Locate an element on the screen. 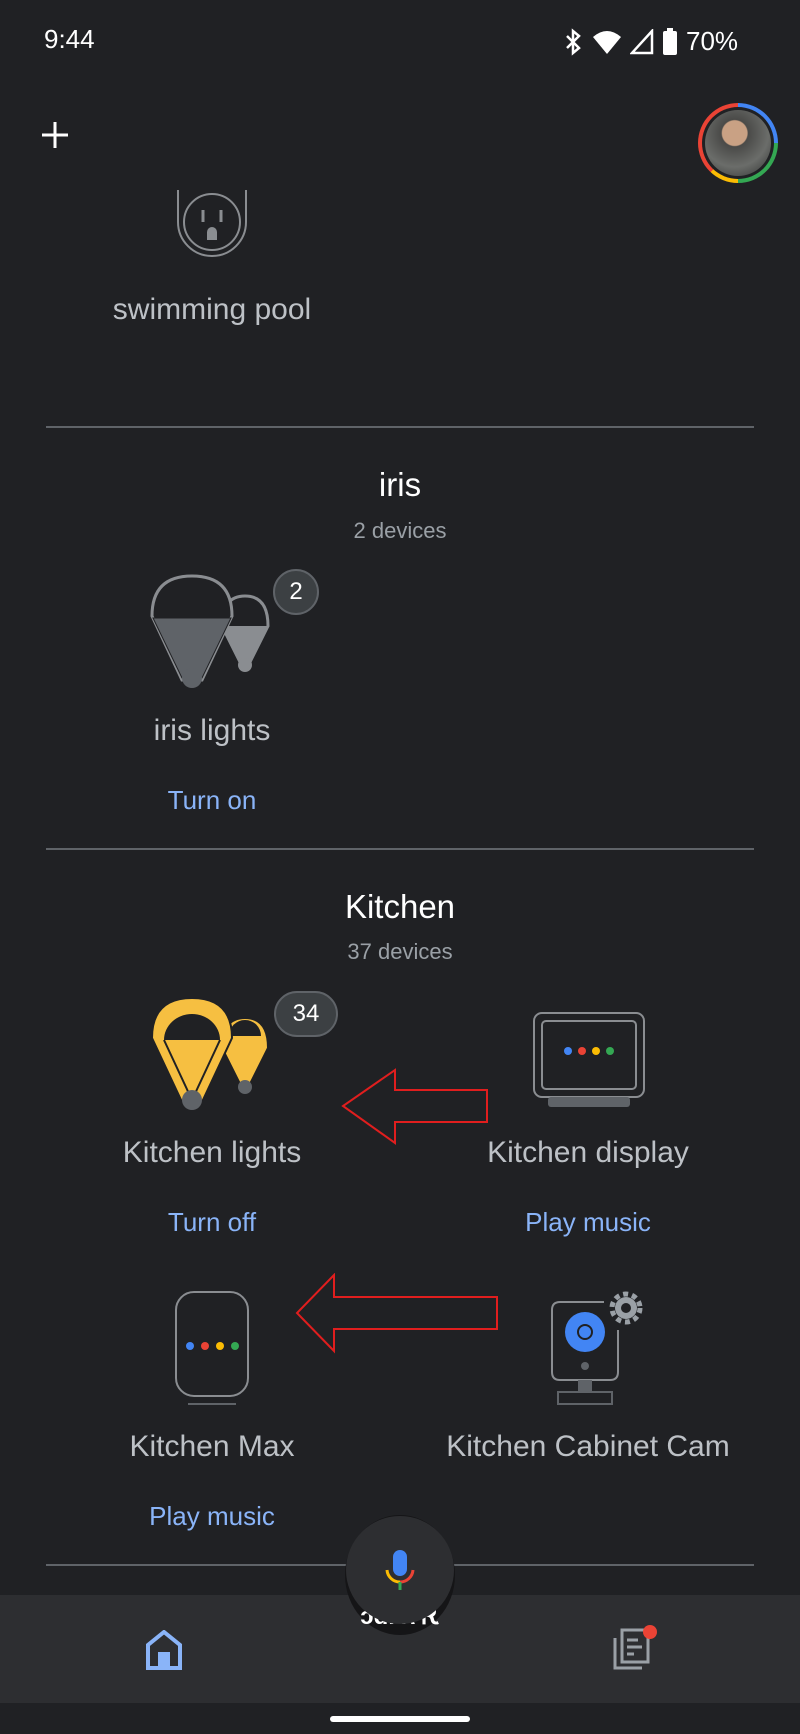  smart-display-icon is located at coordinates (589, 1059).